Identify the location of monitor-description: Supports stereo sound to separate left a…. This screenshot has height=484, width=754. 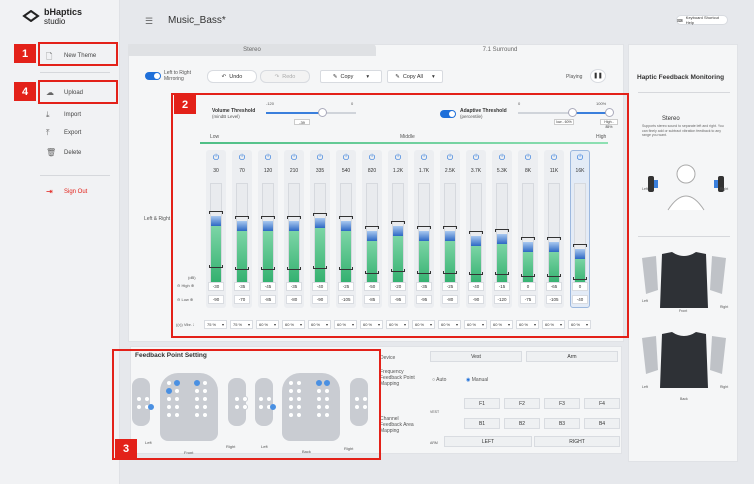
(683, 130).